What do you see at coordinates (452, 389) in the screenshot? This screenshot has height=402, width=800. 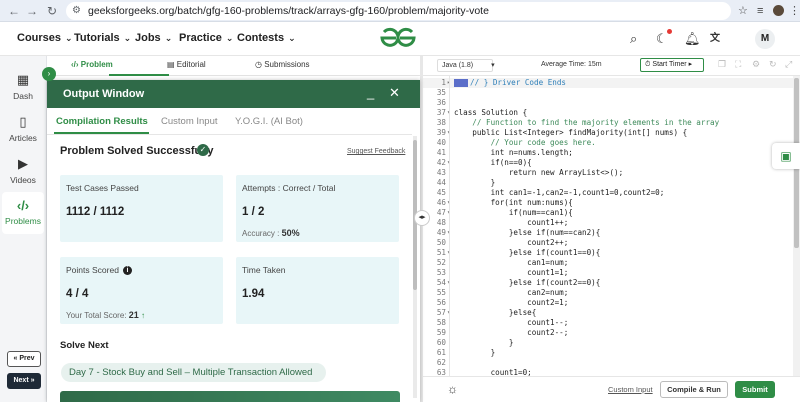 I see `sun-icon: ☼` at bounding box center [452, 389].